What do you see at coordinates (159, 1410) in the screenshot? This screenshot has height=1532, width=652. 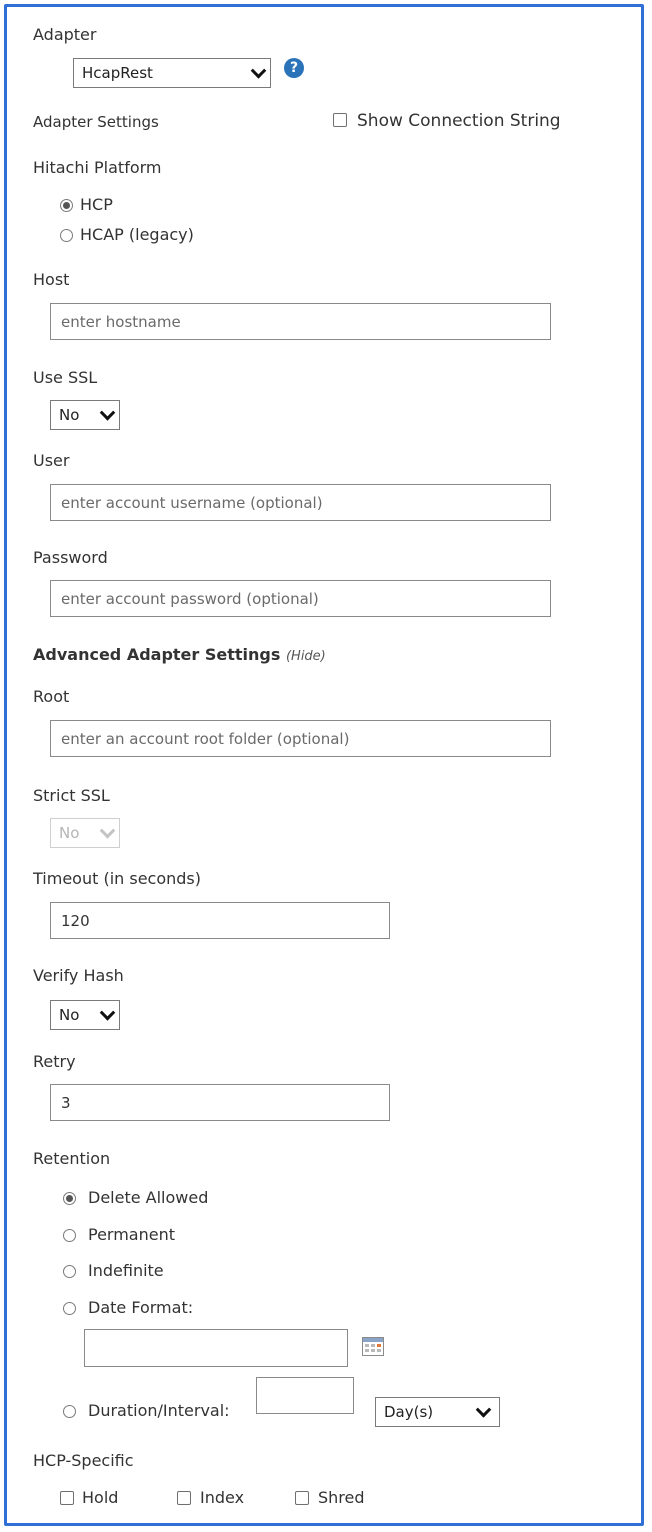 I see `retention-duration-label: Duration/Interval:` at bounding box center [159, 1410].